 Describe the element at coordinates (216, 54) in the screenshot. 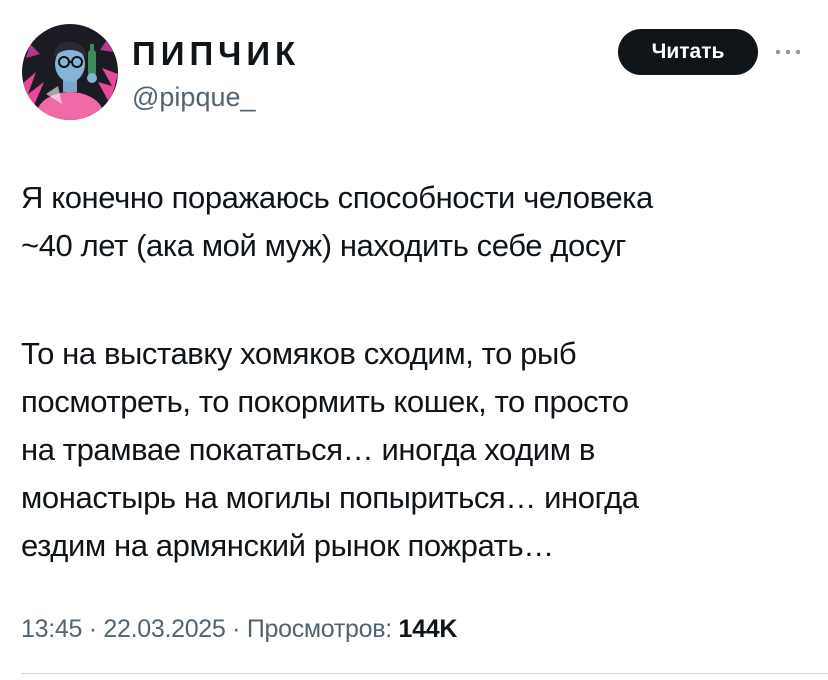

I see `author-display-name: ПИПЧИК` at that location.